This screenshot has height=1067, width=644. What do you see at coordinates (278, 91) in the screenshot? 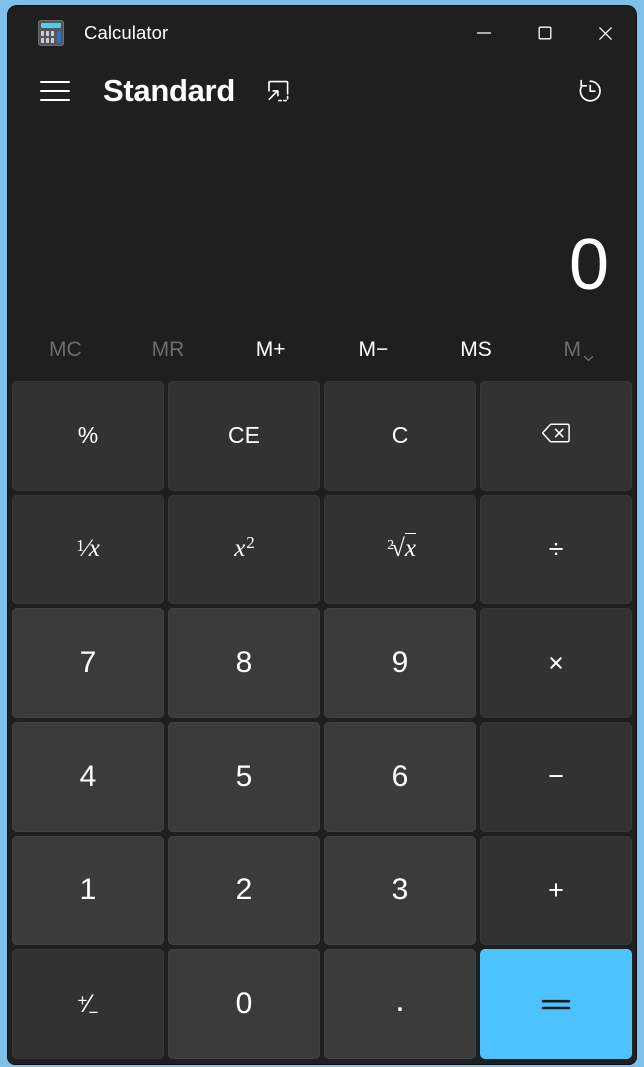
I see `keep-on-top-icon` at bounding box center [278, 91].